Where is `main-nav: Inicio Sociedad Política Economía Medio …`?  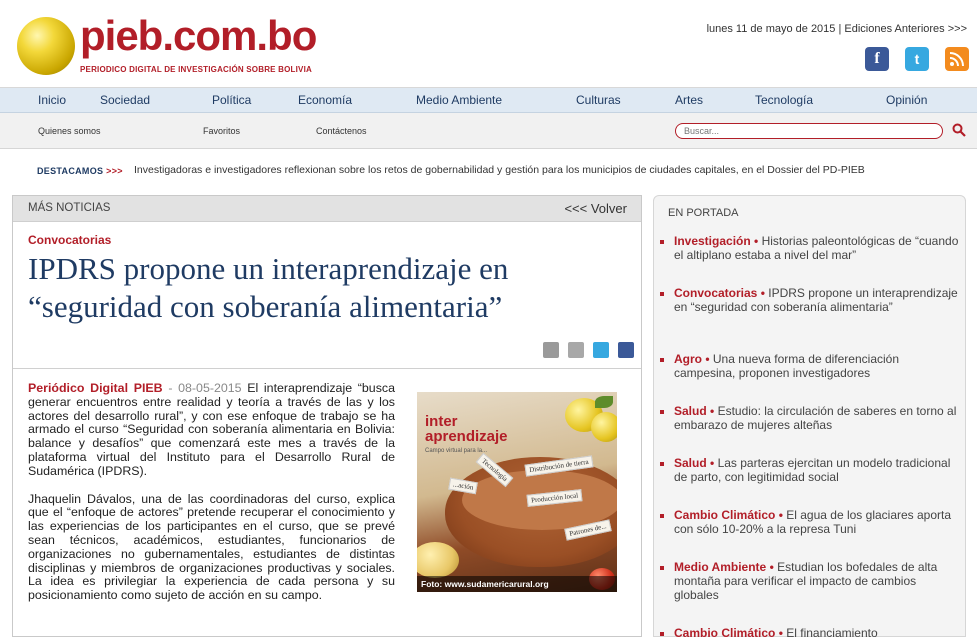 main-nav: Inicio Sociedad Política Economía Medio … is located at coordinates (488, 100).